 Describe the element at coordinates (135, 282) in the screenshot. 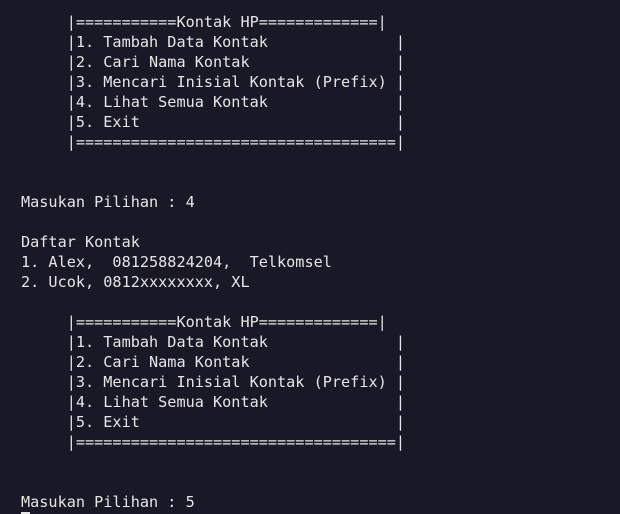

I see `contact-row: 2. Ucok, 0812xxxxxxxx, XL` at that location.